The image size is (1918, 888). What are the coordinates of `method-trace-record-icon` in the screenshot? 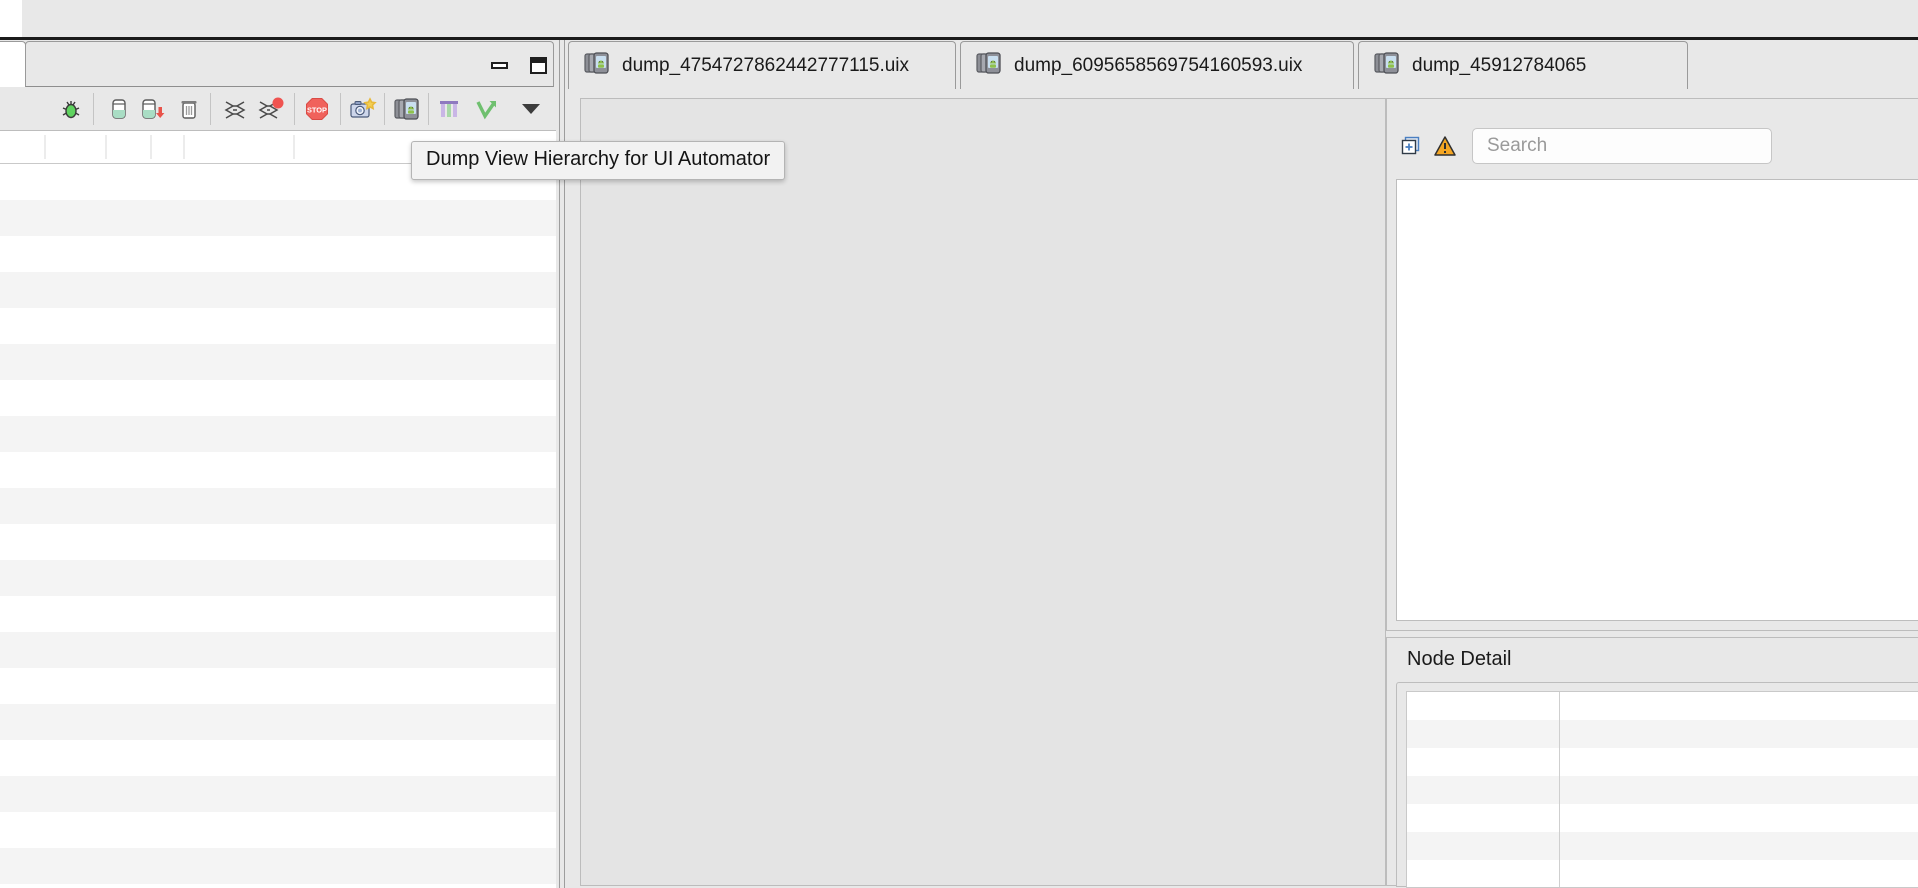 It's located at (271, 109).